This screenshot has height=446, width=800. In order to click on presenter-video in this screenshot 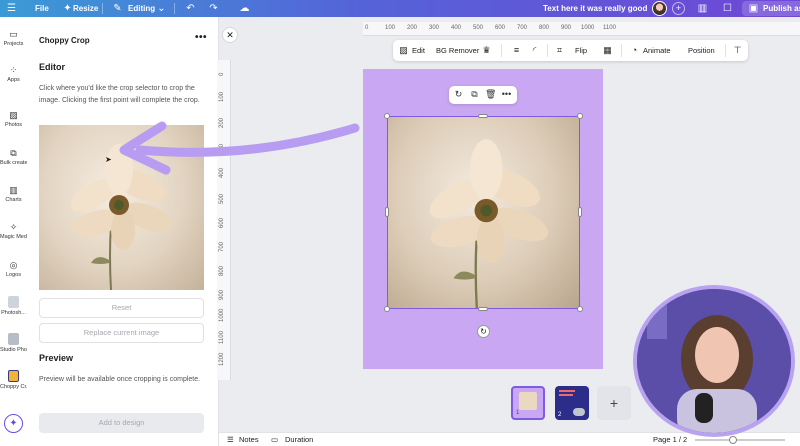, I will do `click(714, 361)`.